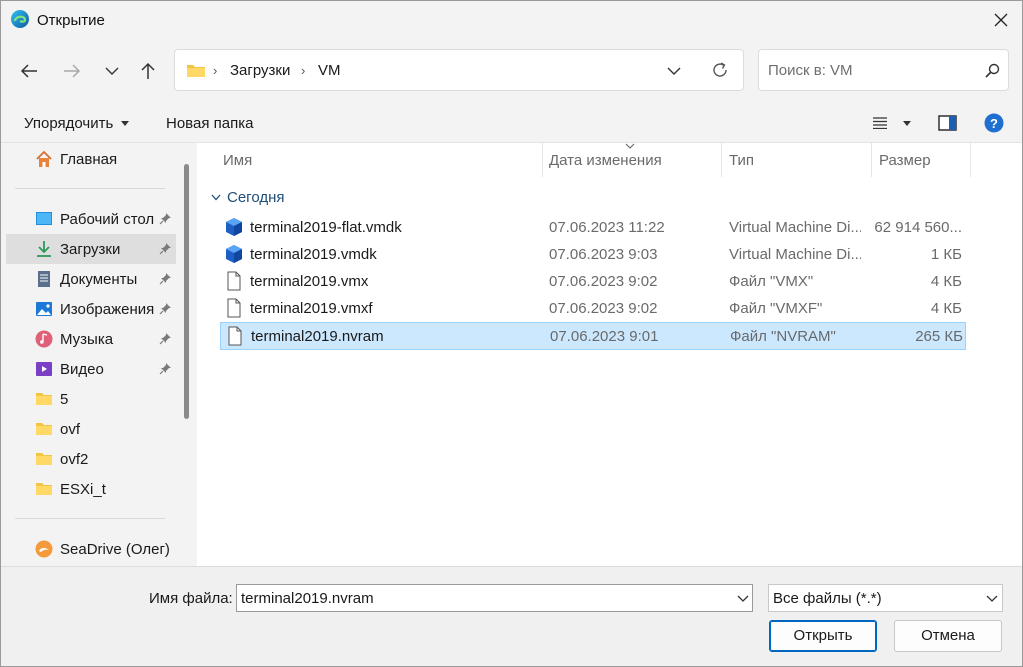  Describe the element at coordinates (64, 399) in the screenshot. I see `sidebar-item-label: 5` at that location.